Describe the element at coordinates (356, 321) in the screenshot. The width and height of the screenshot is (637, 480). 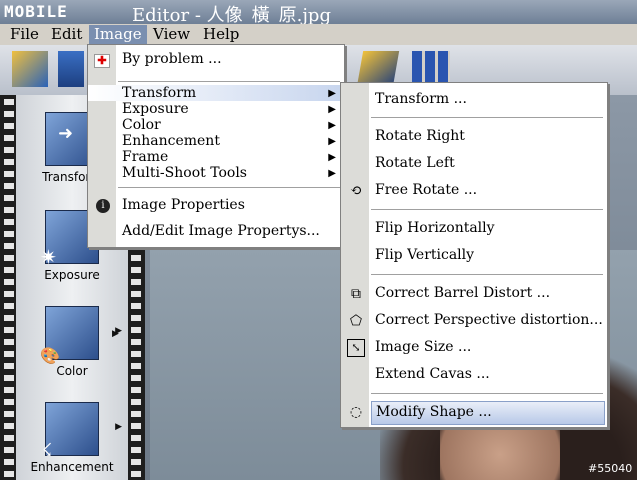
I see `perspective-icon: ⬠` at that location.